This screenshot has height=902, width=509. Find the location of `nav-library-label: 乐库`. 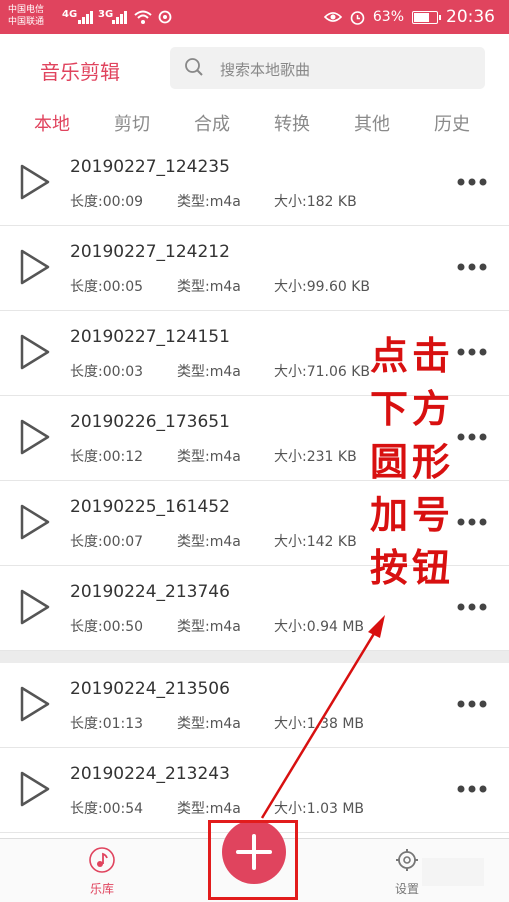

nav-library-label: 乐库 is located at coordinates (101, 889).